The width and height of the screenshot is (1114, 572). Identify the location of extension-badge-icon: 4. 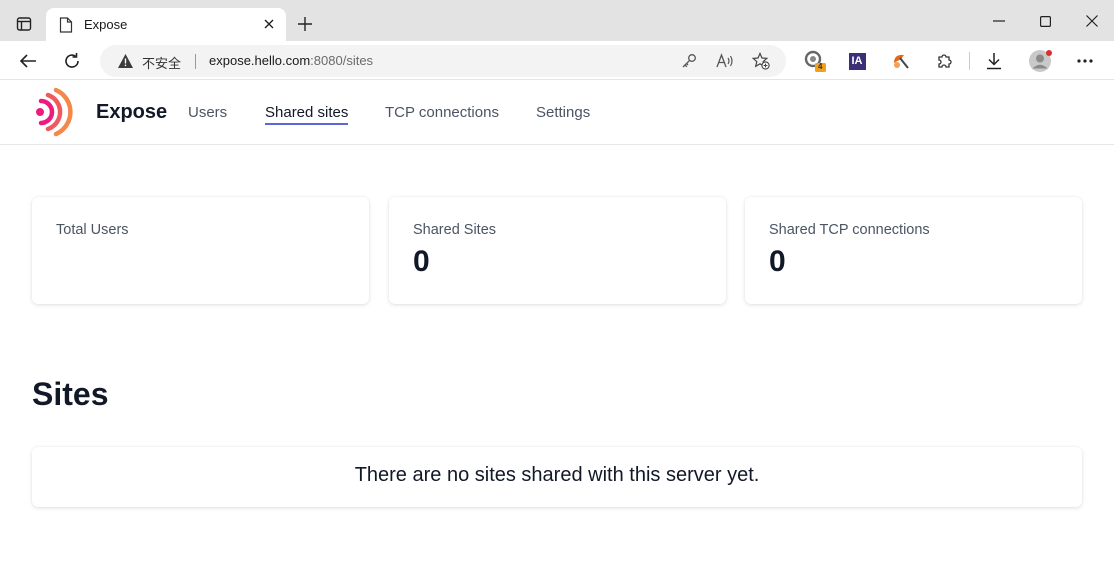
(815, 61).